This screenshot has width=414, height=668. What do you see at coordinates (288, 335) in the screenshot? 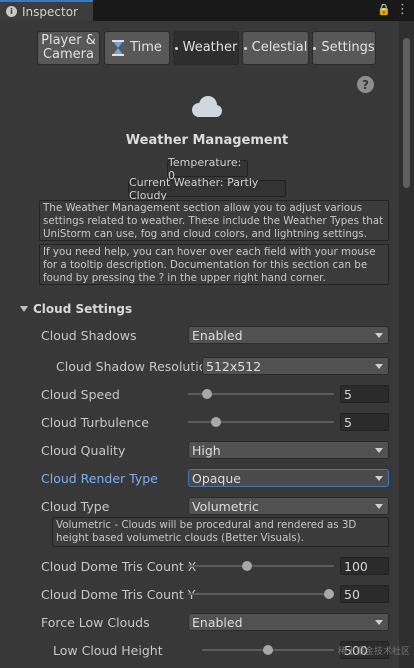
I see `cloud-shadows-dropdown: Enabled` at bounding box center [288, 335].